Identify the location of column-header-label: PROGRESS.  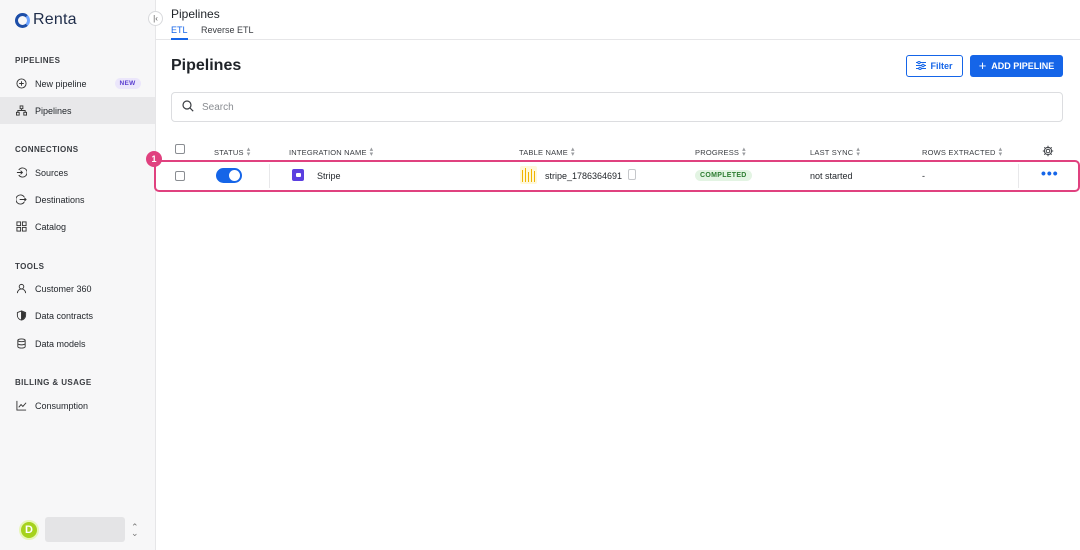
(717, 152).